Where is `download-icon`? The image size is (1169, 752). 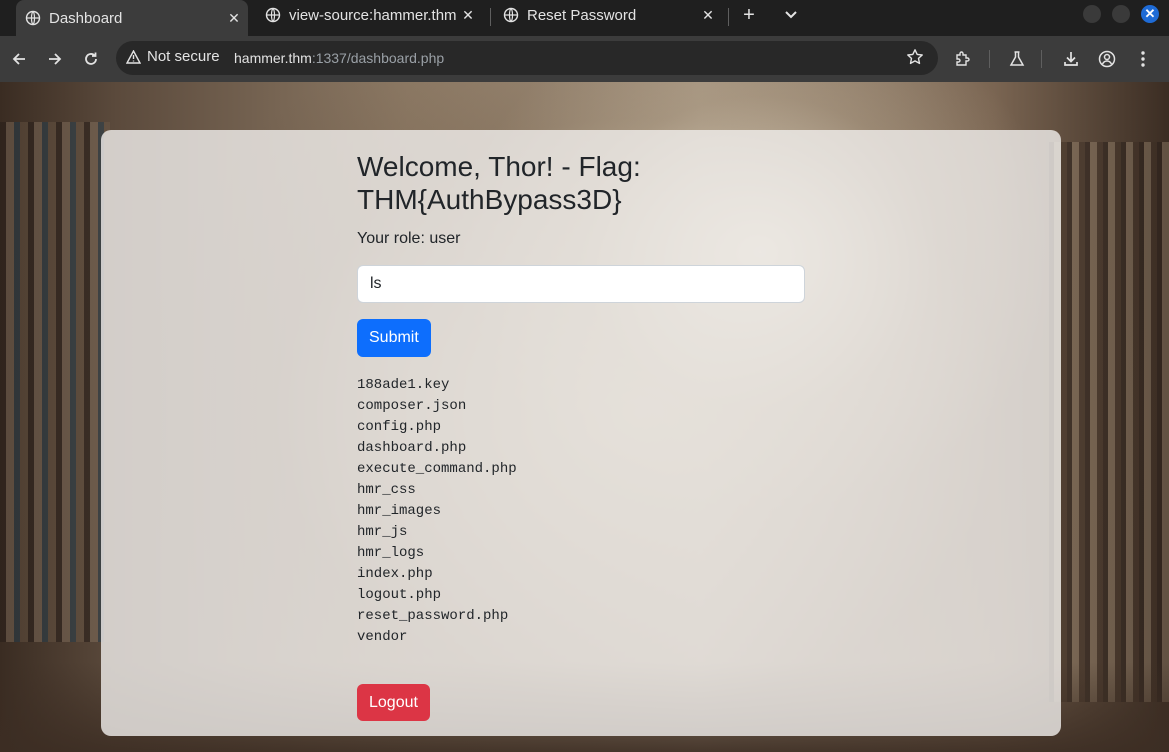 download-icon is located at coordinates (1071, 59).